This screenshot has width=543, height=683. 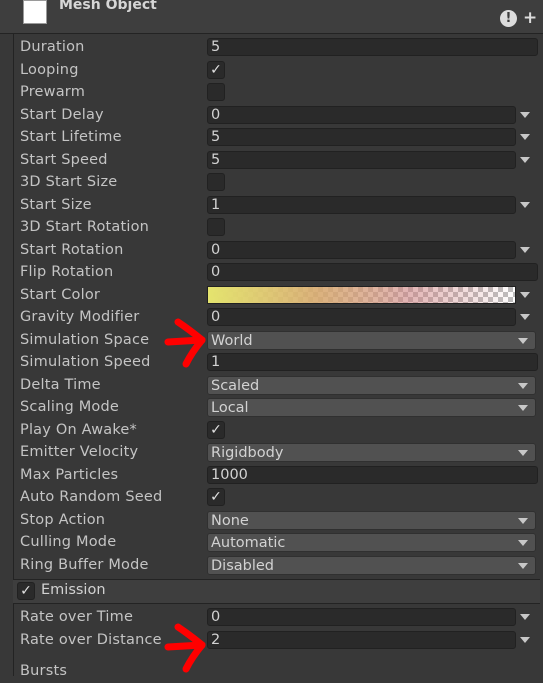 I want to click on row-scaling-mode: Scaling Mode Local, so click(x=280, y=408).